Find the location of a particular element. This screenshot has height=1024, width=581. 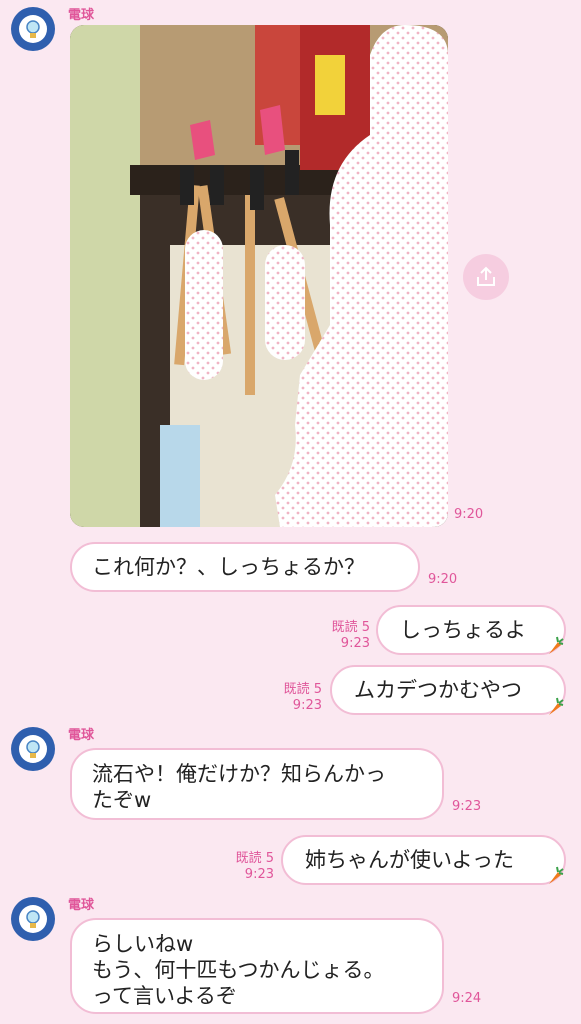

share-button is located at coordinates (486, 277).